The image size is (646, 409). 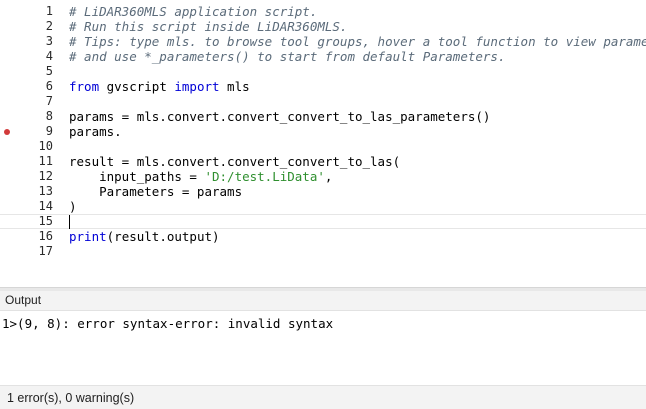 What do you see at coordinates (45, 176) in the screenshot?
I see `line-number: 12` at bounding box center [45, 176].